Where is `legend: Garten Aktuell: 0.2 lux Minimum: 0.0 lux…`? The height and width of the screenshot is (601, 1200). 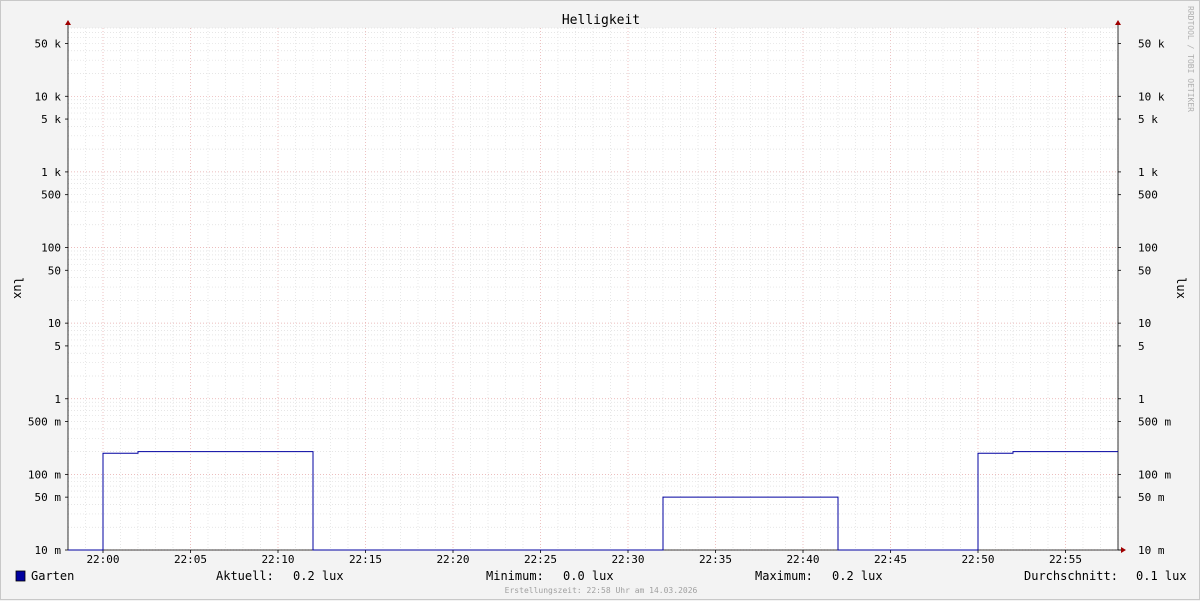
legend: Garten Aktuell: 0.2 lux Minimum: 0.0 lux… is located at coordinates (601, 576).